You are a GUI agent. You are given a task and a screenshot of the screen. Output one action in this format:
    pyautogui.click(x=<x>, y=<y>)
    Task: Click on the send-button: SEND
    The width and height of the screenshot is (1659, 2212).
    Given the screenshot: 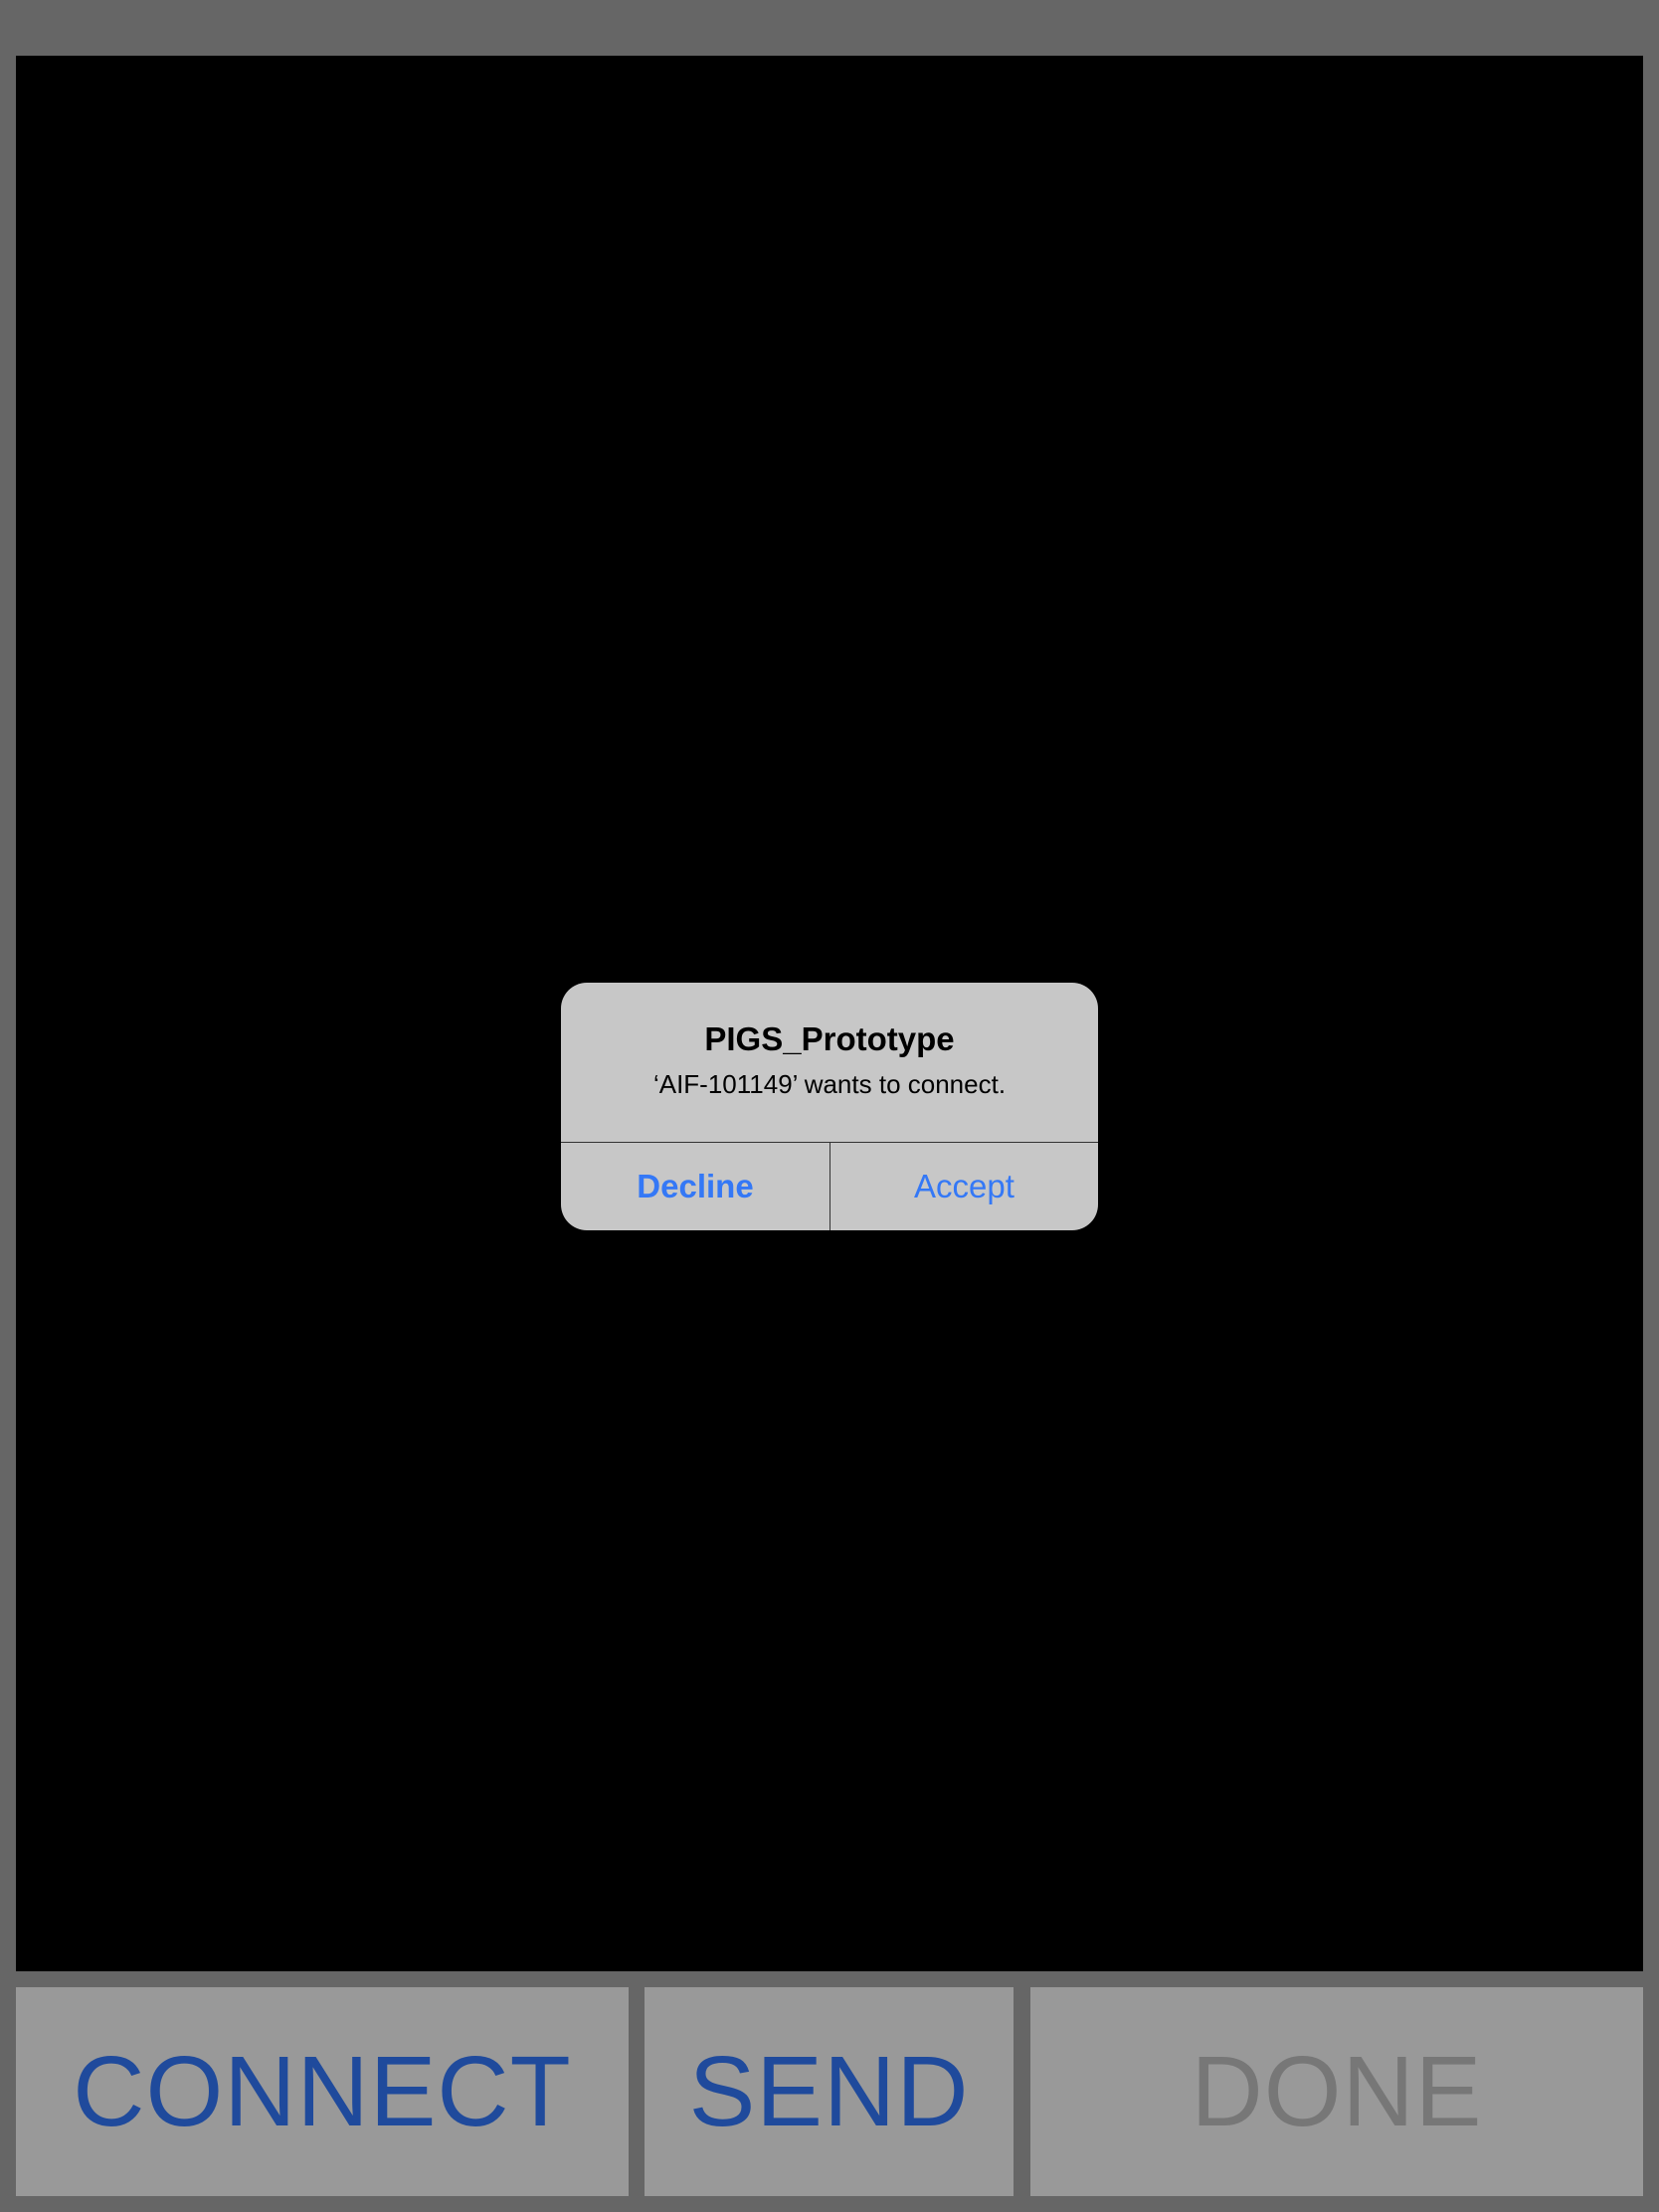 What is the action you would take?
    pyautogui.click(x=829, y=2091)
    